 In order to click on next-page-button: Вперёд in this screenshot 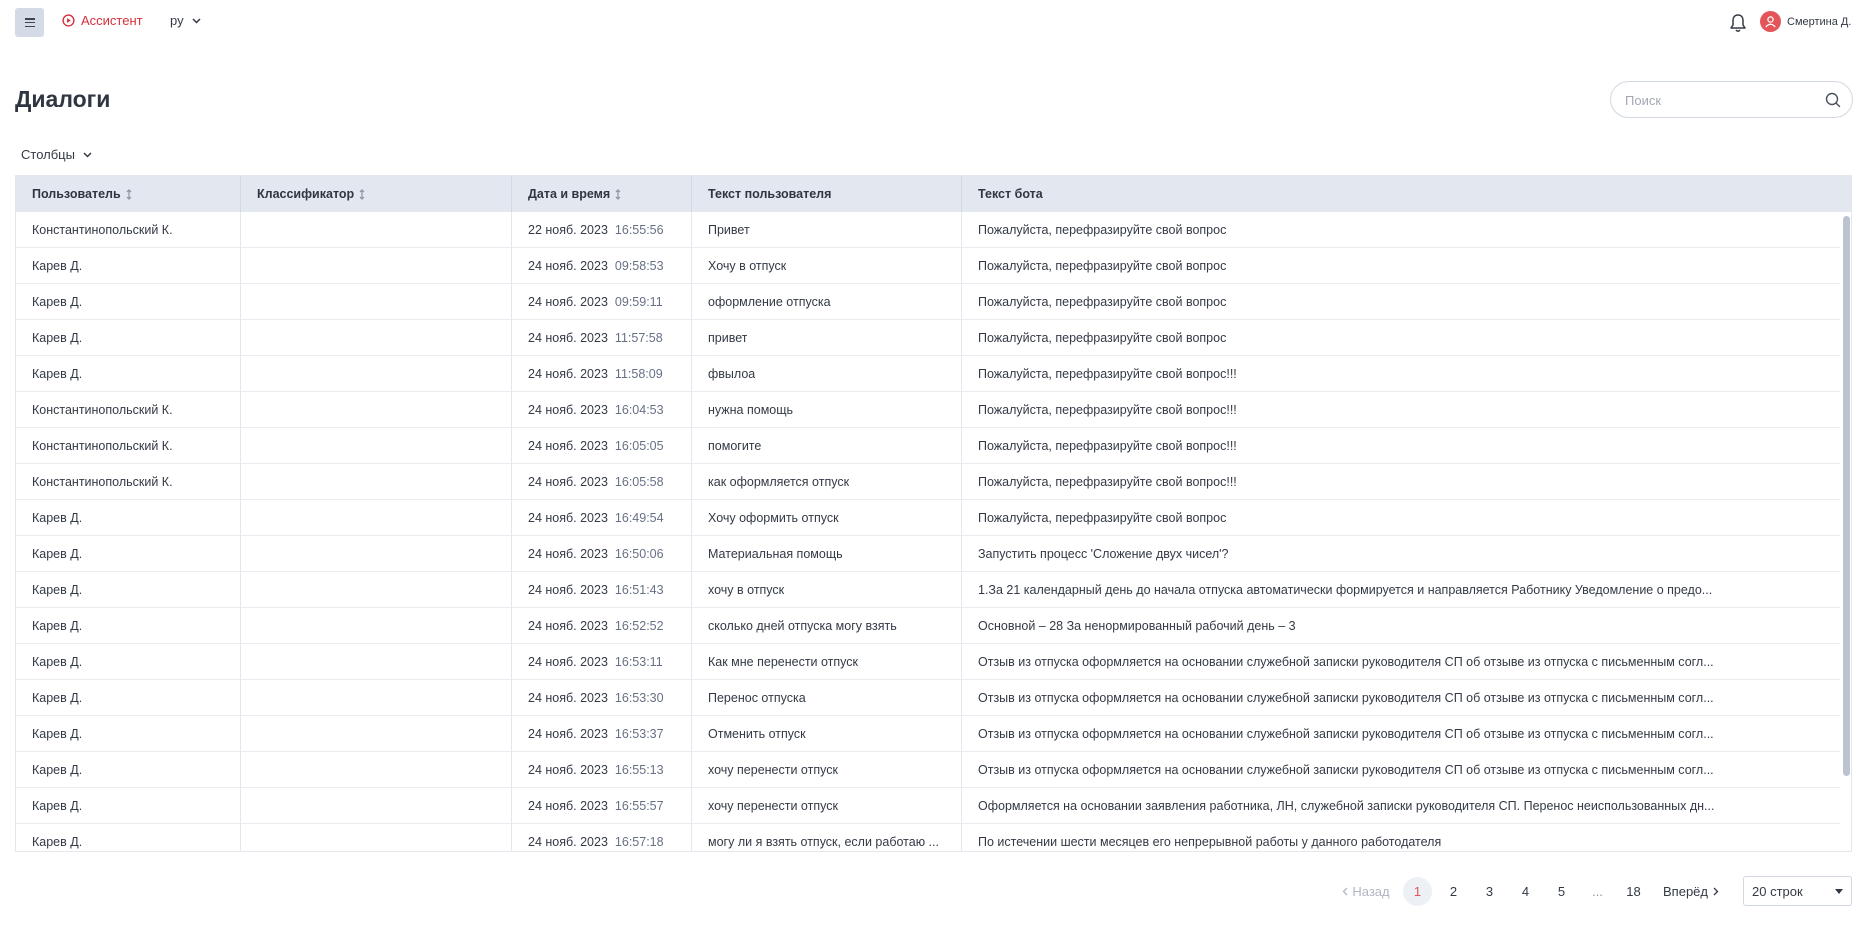, I will do `click(1691, 891)`.